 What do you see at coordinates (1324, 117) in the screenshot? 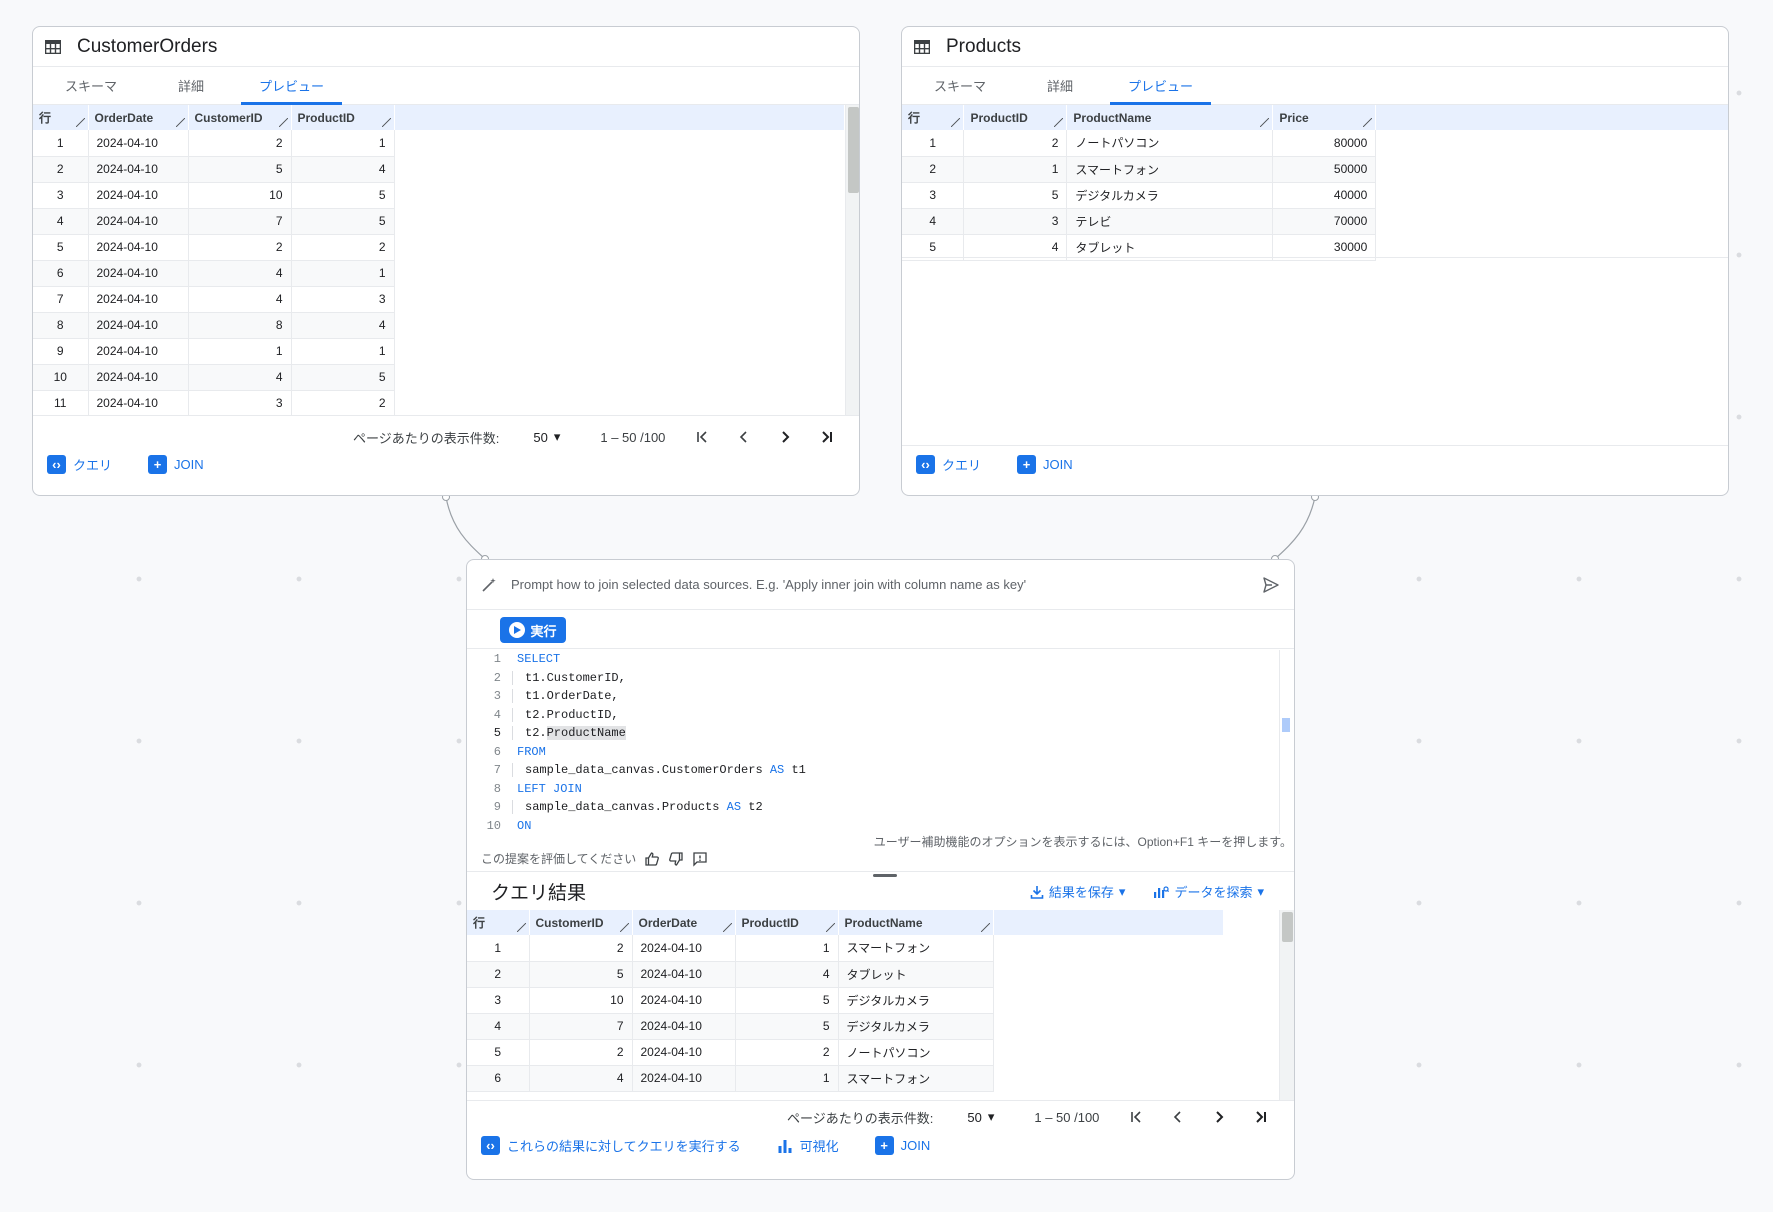
I see `column-header: Price` at bounding box center [1324, 117].